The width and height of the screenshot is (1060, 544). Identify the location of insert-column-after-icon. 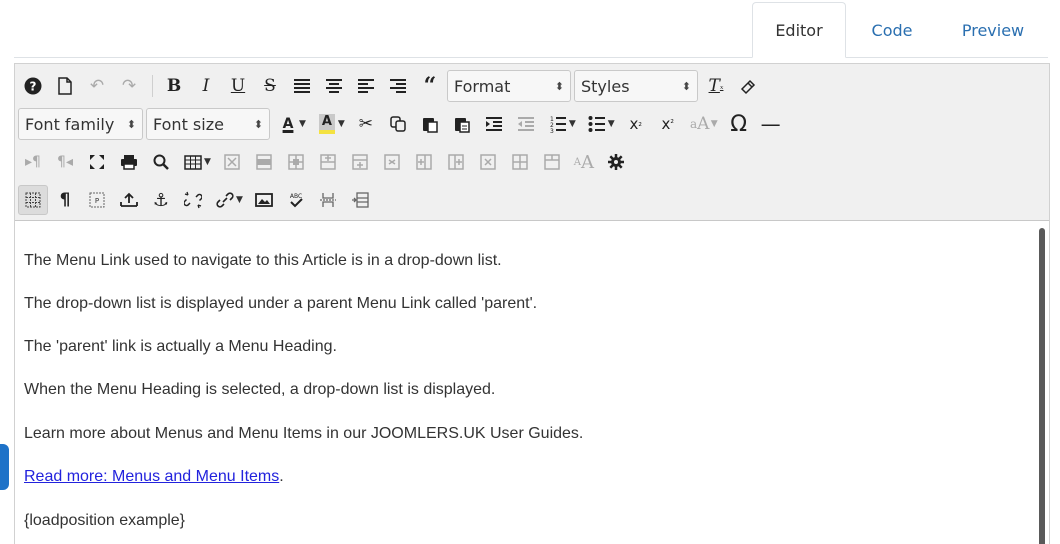
(456, 162).